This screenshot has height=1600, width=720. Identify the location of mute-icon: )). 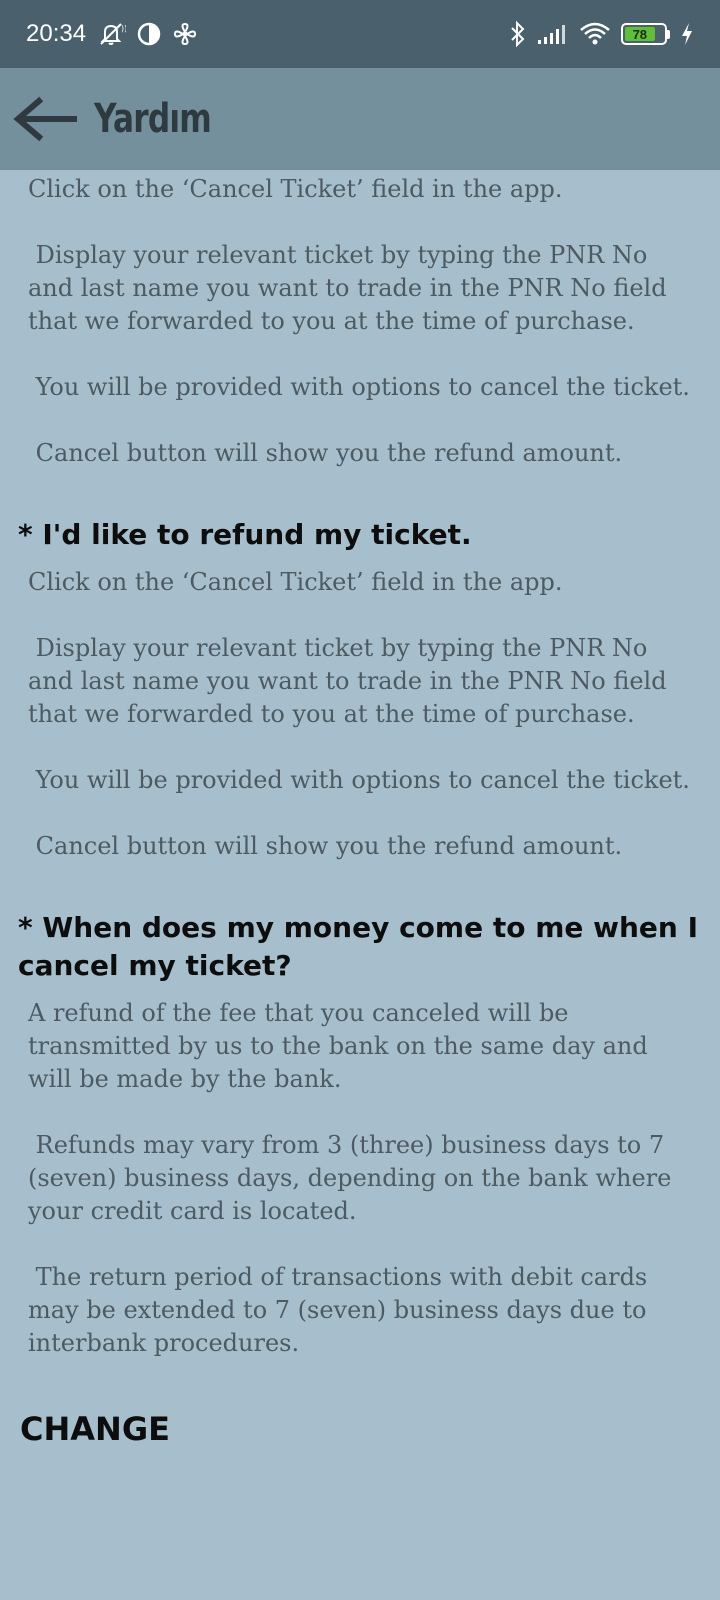
(111, 34).